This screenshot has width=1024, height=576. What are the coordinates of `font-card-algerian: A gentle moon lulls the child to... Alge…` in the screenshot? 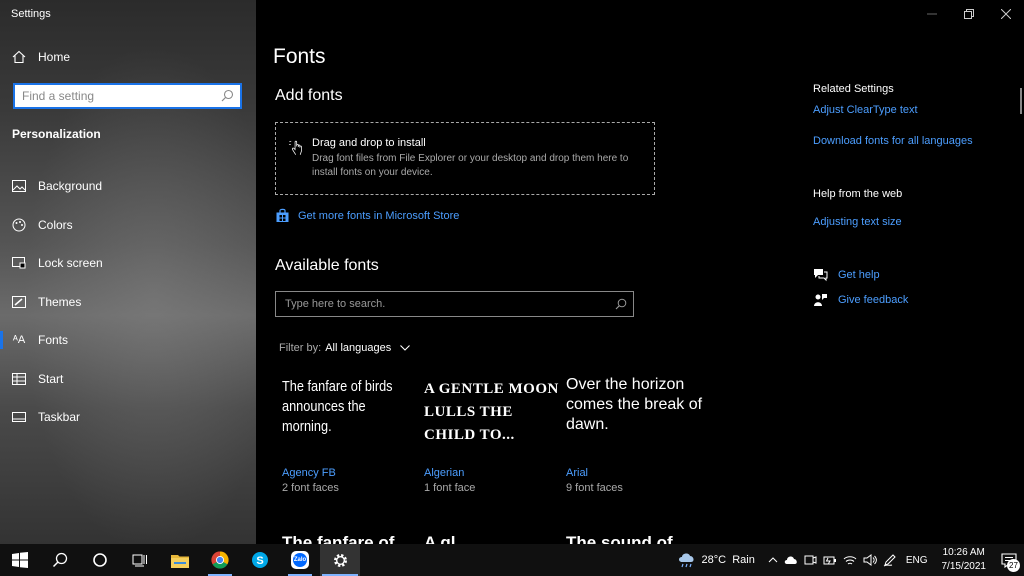 It's located at (494, 434).